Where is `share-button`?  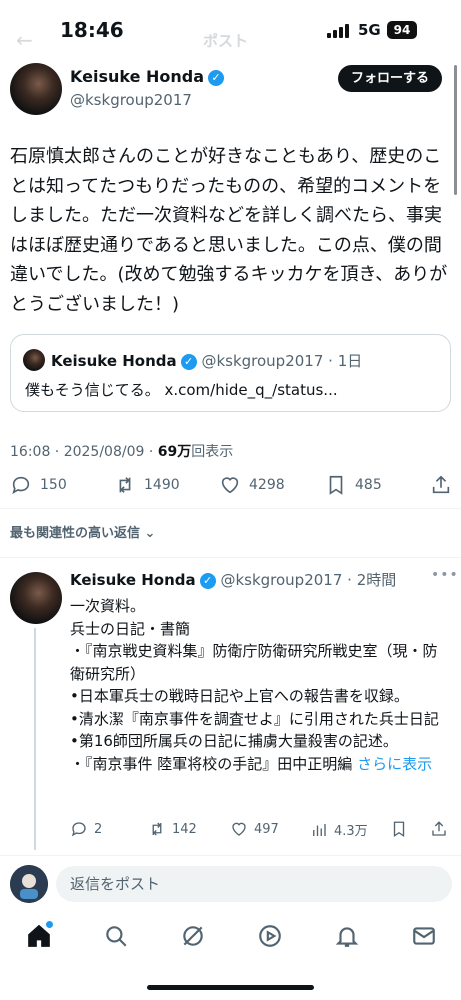
share-button is located at coordinates (441, 485).